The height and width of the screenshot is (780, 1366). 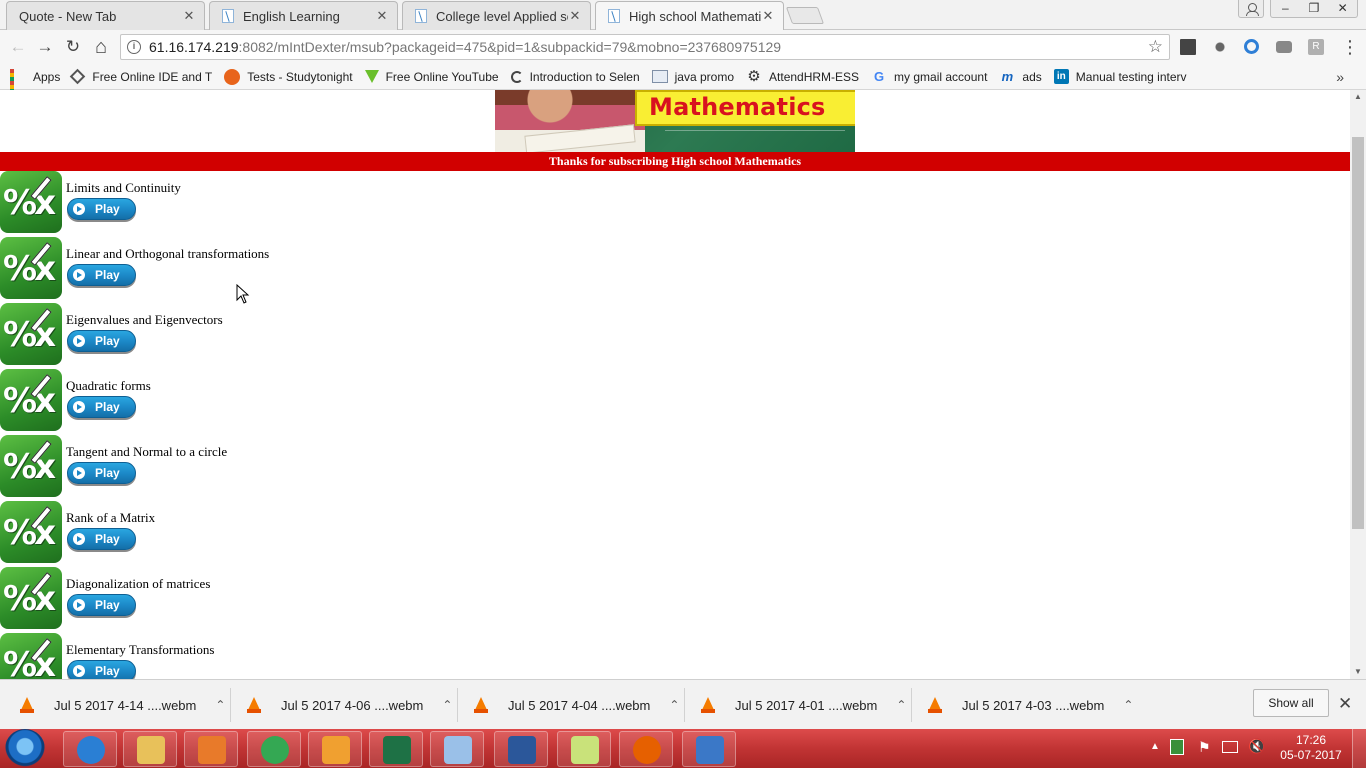 I want to click on download-item: Jul 5 2017 4-03 ....webm ⌃, so click(x=1030, y=705).